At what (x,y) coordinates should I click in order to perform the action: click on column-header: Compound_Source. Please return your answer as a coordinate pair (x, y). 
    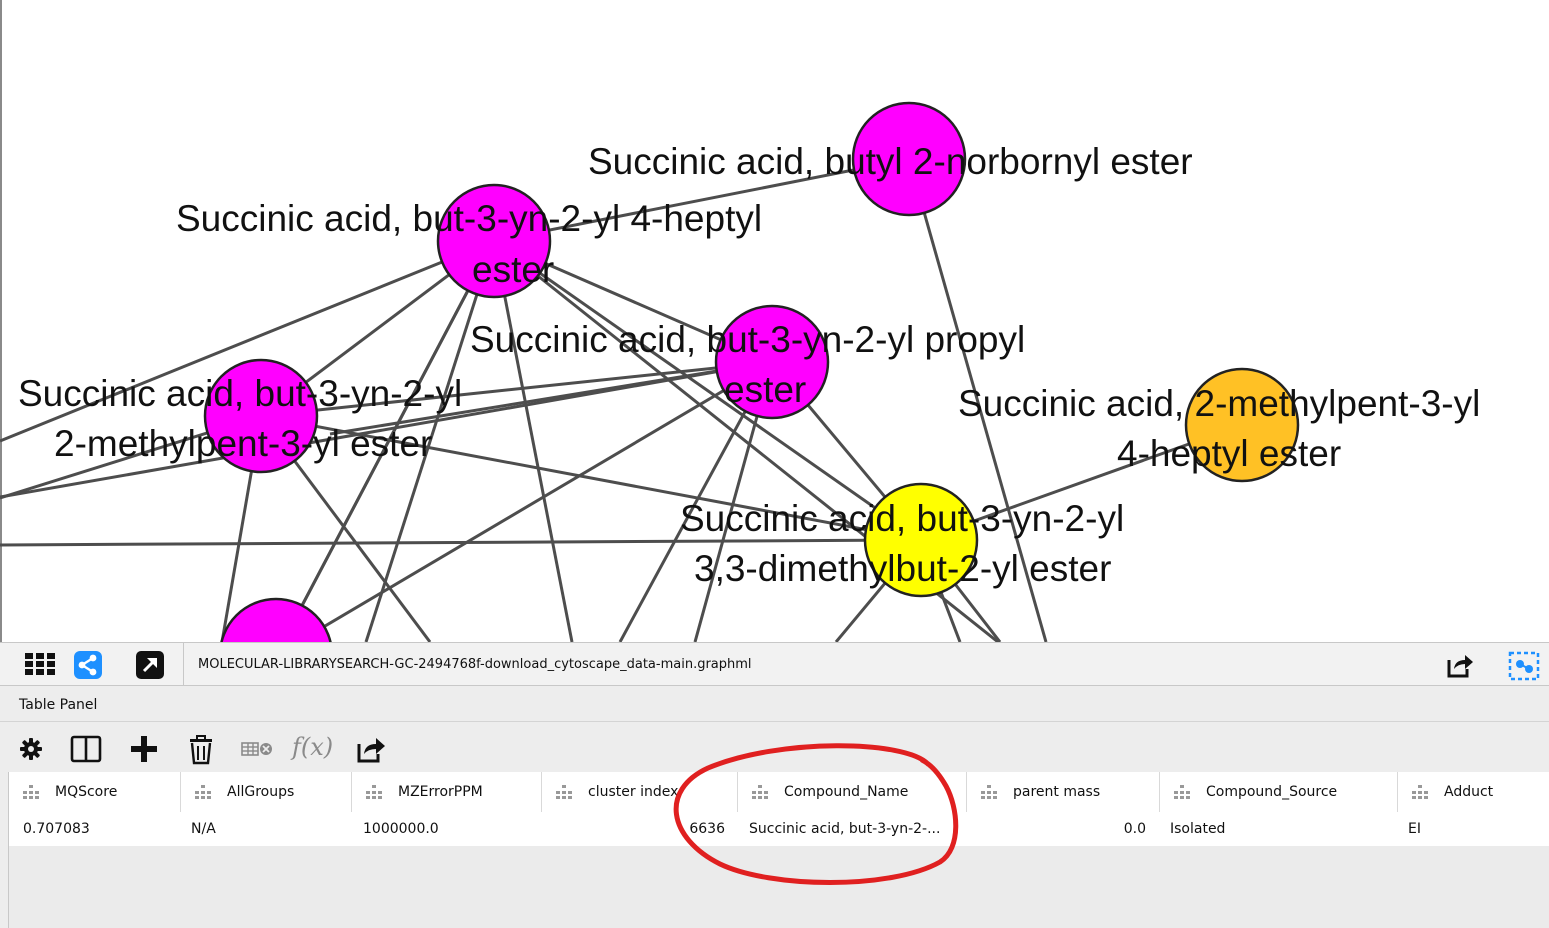
    Looking at the image, I should click on (1279, 792).